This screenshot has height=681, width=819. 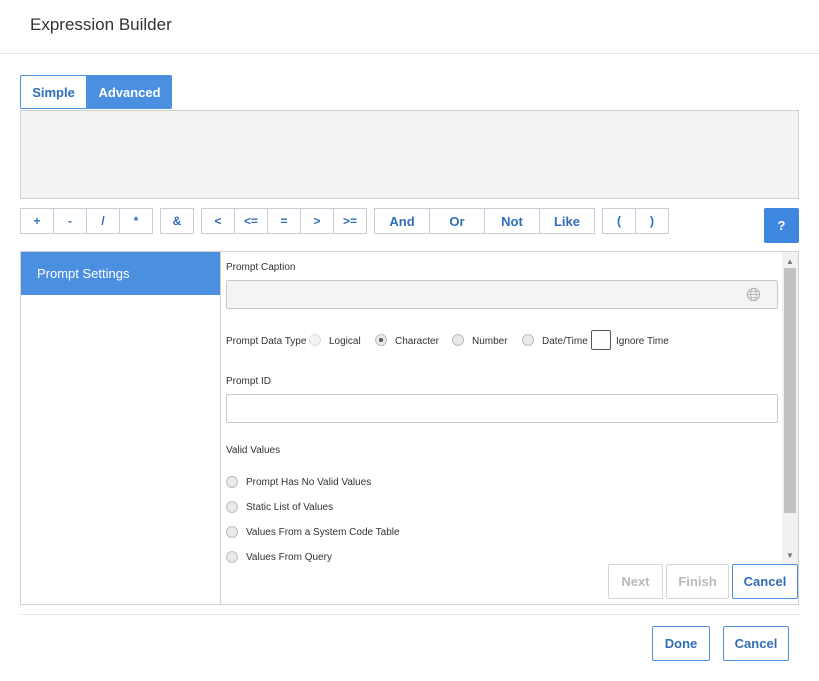 What do you see at coordinates (290, 507) in the screenshot?
I see `valid-values-static-label: Static List of Values` at bounding box center [290, 507].